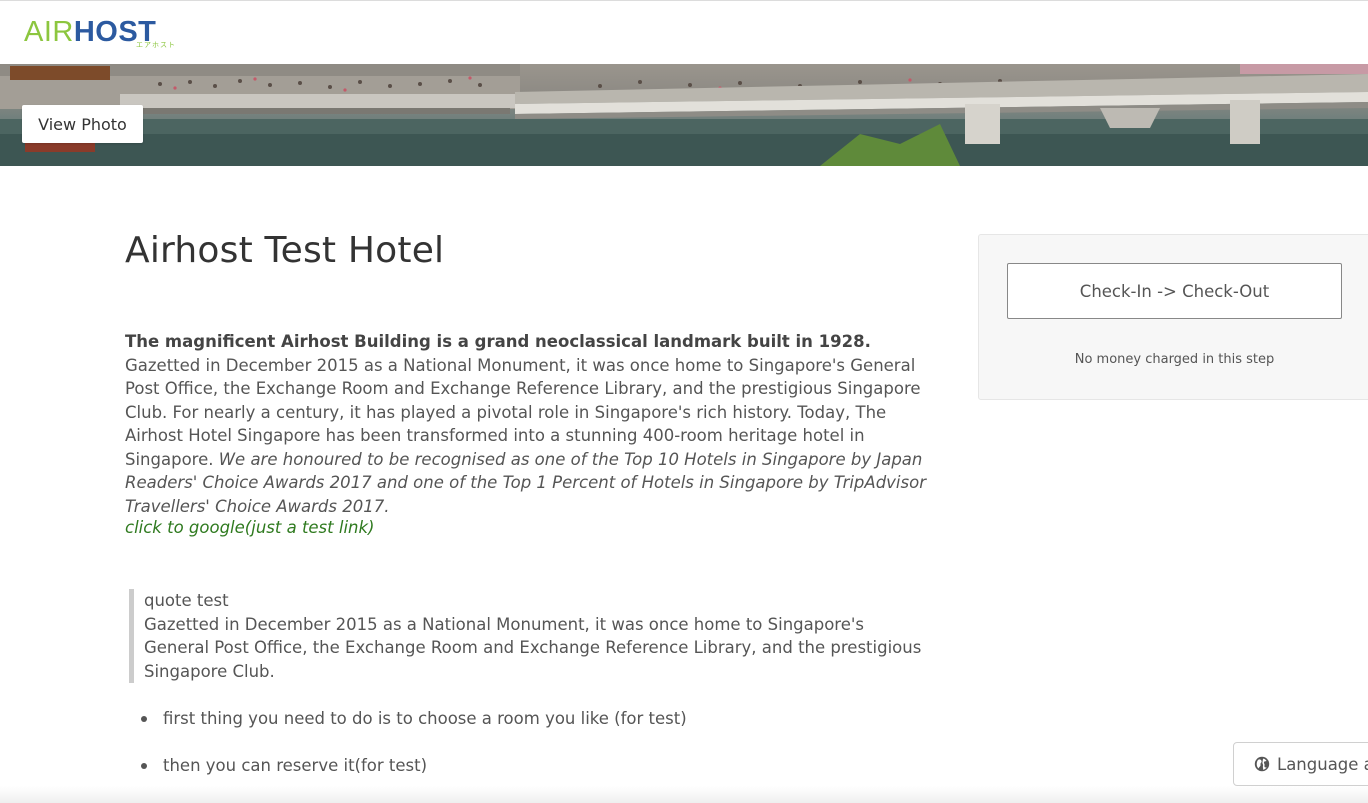  What do you see at coordinates (49, 32) in the screenshot?
I see `logo-air: AIR` at bounding box center [49, 32].